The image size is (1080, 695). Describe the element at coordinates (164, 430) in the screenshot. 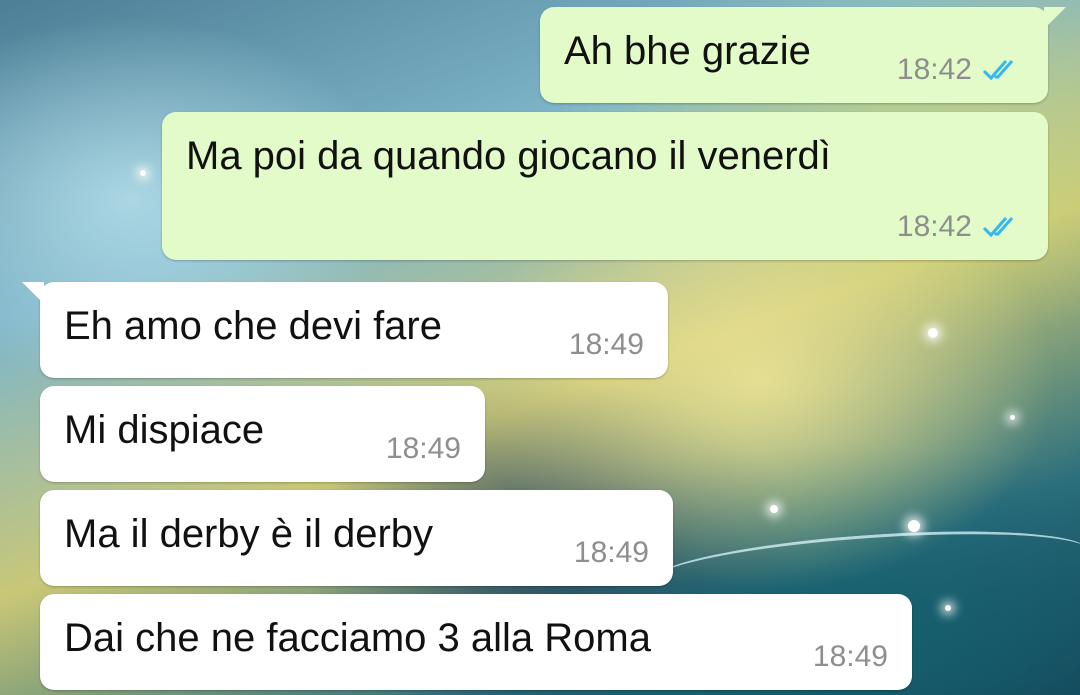

I see `message-text: Mi dispiace` at that location.